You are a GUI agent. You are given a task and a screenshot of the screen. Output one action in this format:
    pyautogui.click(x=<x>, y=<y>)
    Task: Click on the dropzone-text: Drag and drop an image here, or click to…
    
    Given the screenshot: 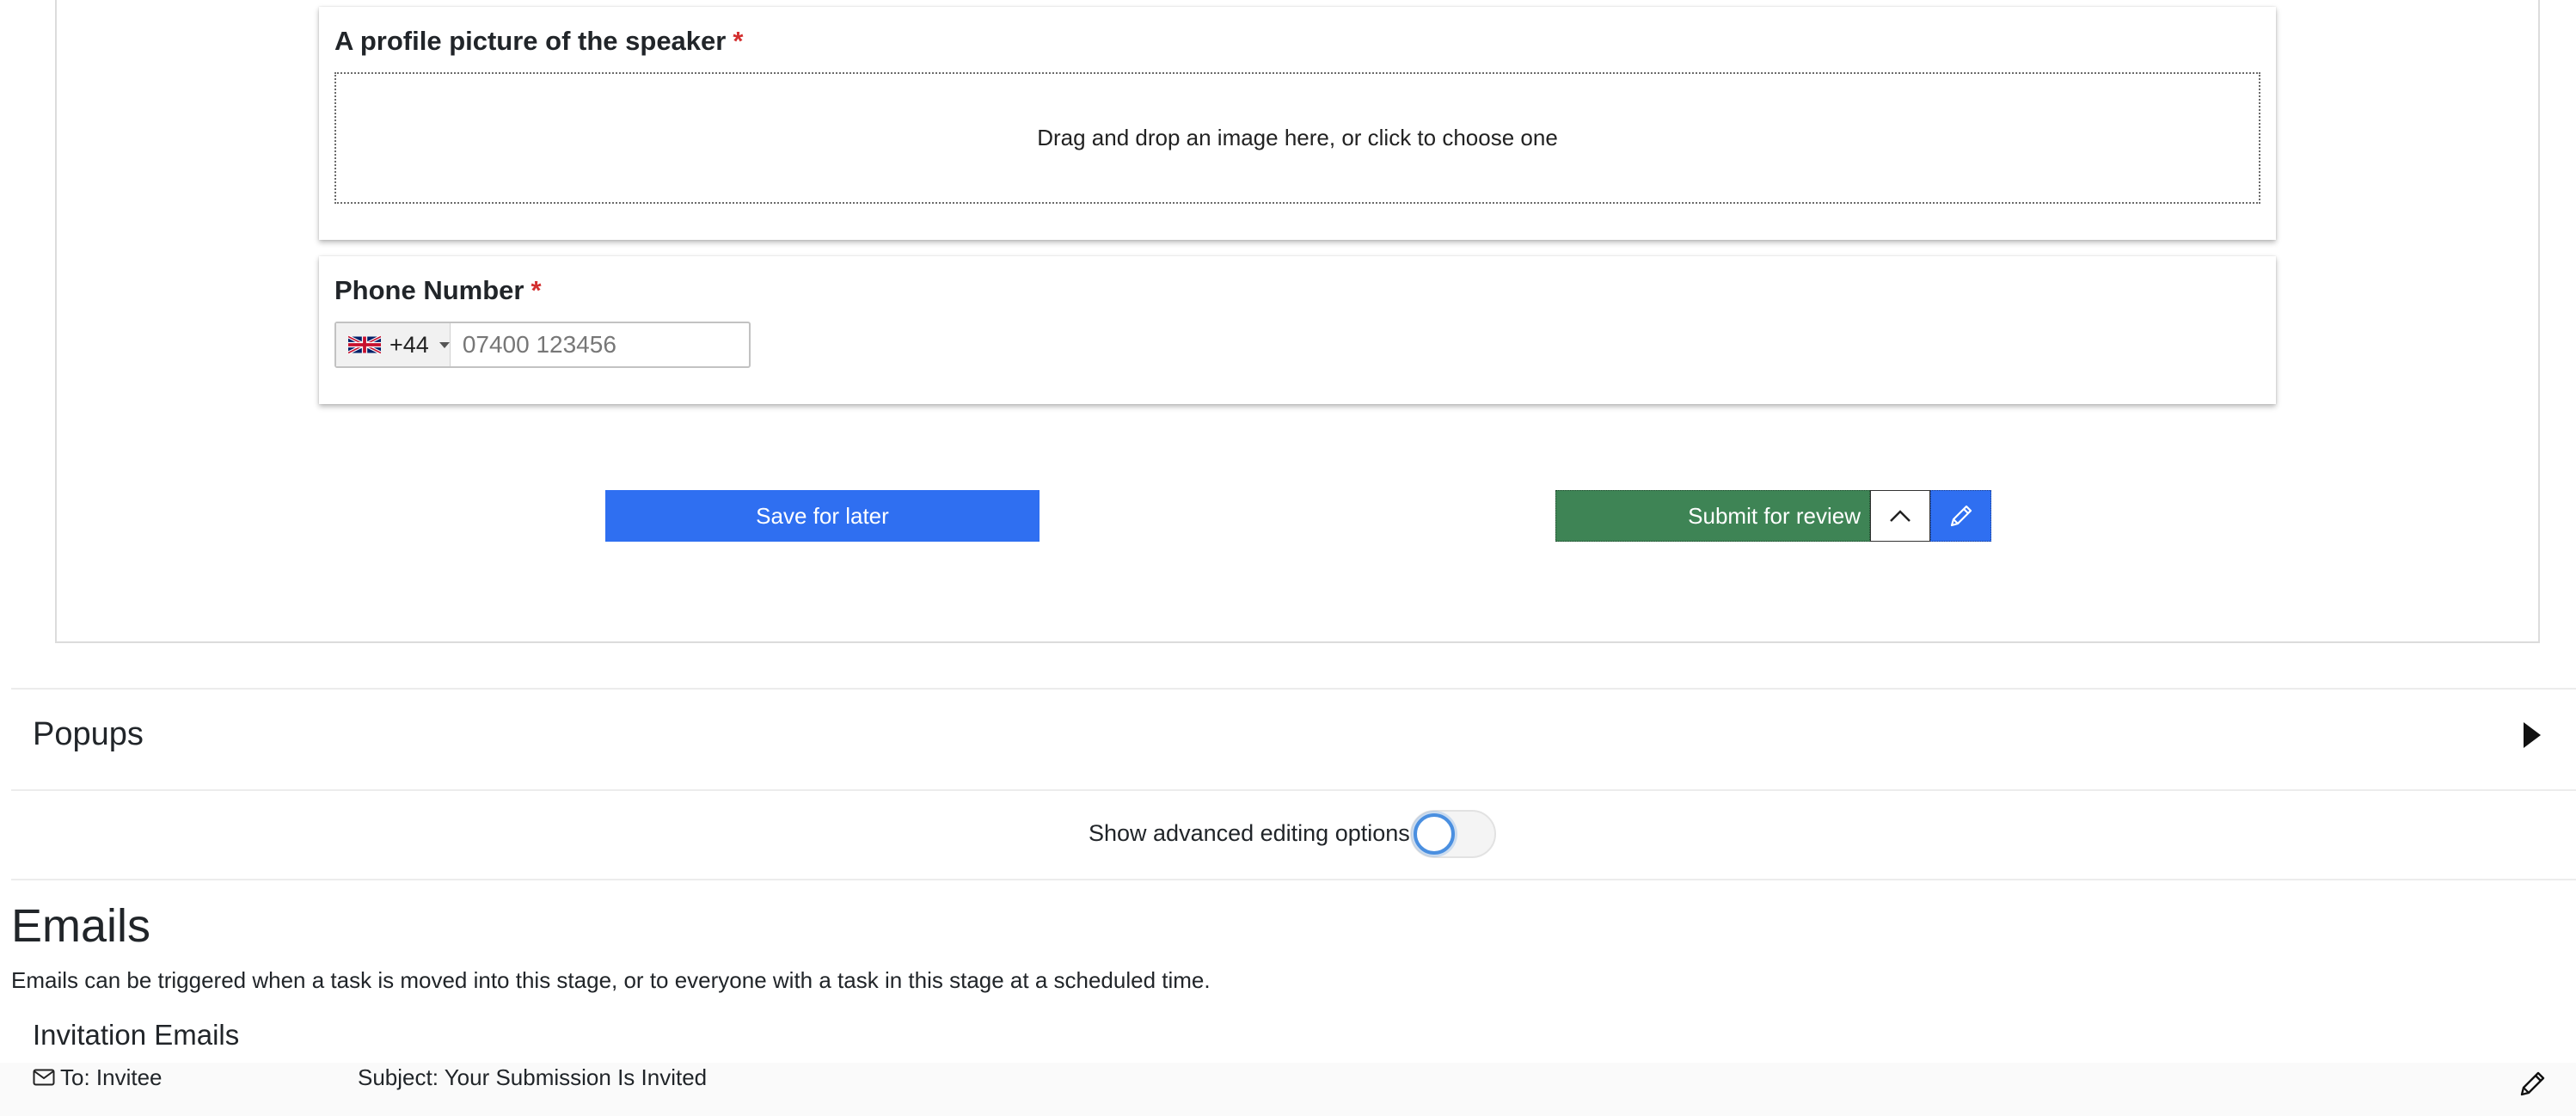 What is the action you would take?
    pyautogui.click(x=1297, y=137)
    